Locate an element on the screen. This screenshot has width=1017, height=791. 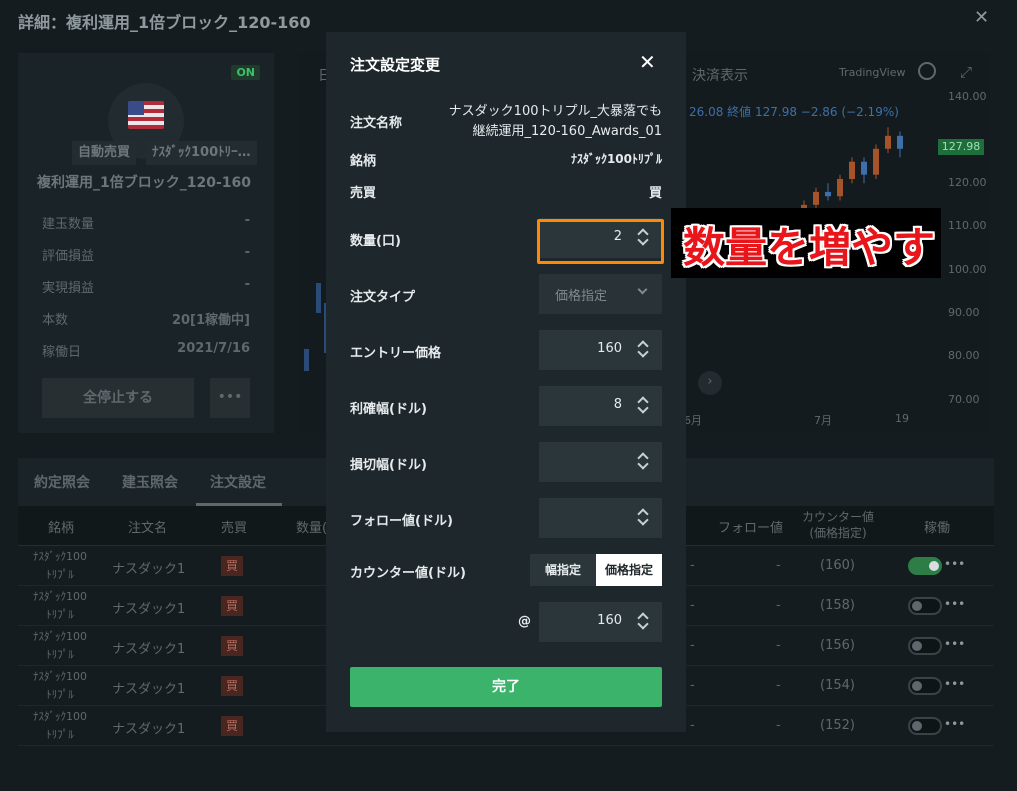
x-tick-label: 19 is located at coordinates (902, 418).